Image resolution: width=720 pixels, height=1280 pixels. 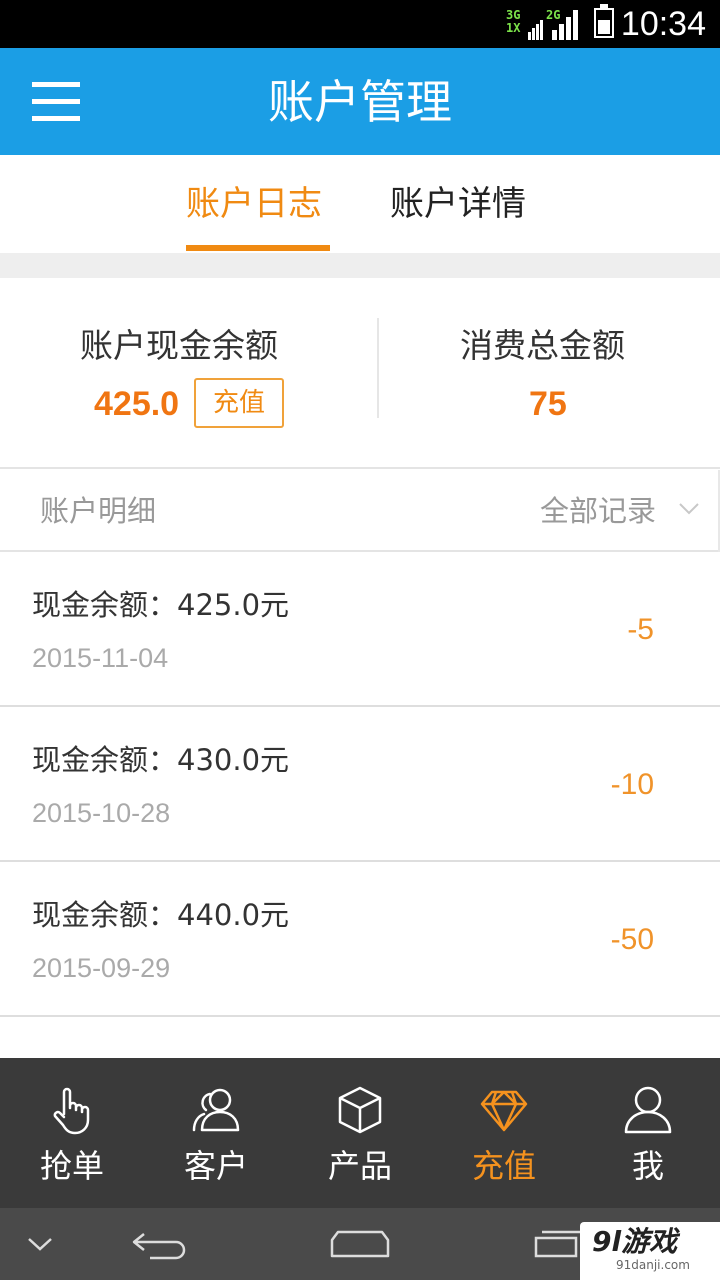 I want to click on record-filter-dropdown: 全部记录, so click(x=598, y=511).